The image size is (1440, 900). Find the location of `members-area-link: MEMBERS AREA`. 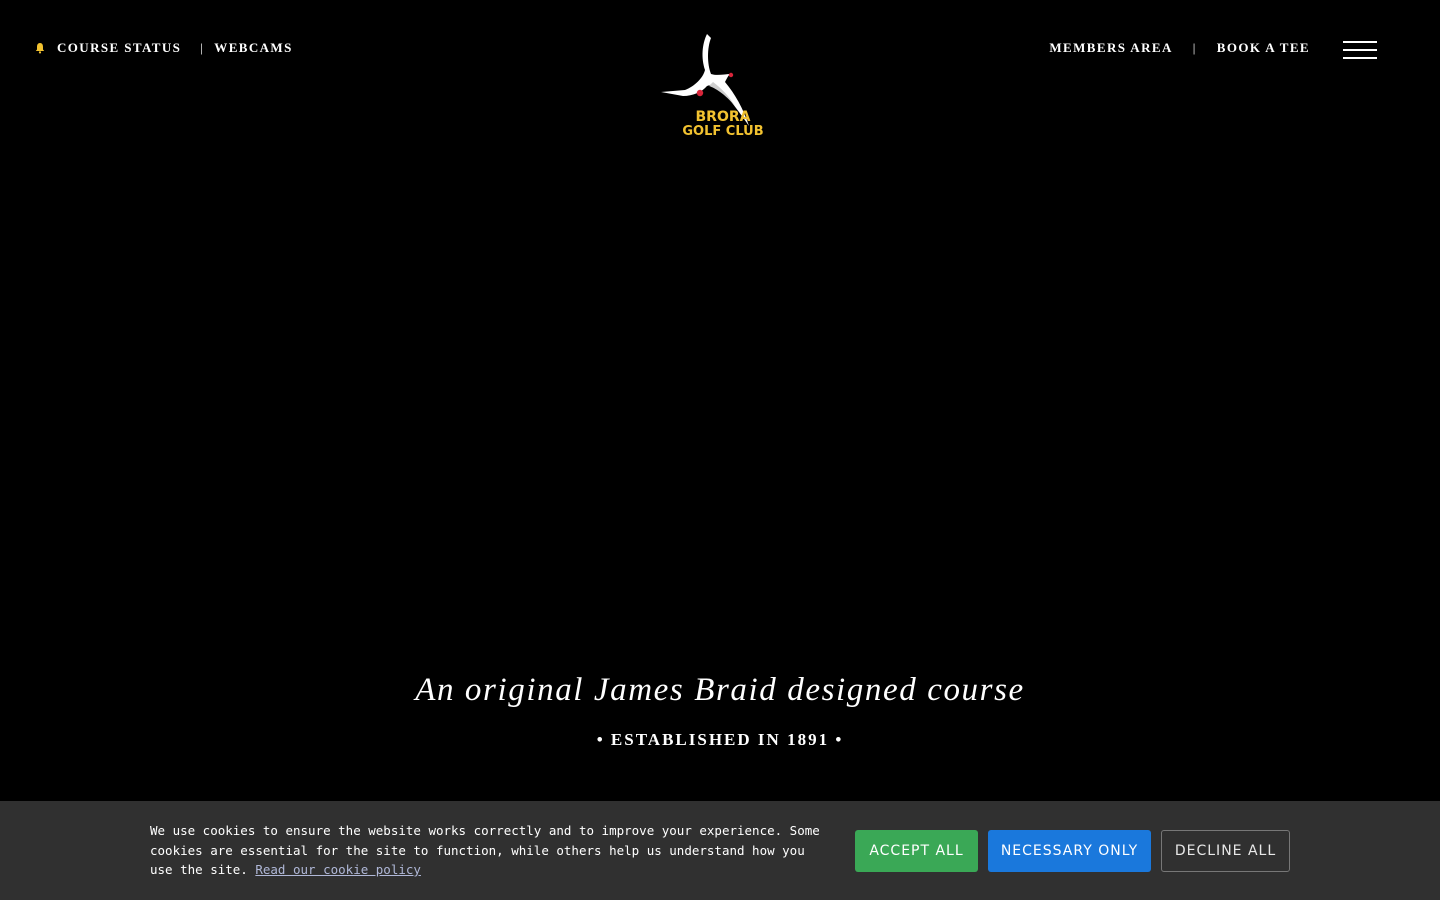

members-area-link: MEMBERS AREA is located at coordinates (1110, 48).